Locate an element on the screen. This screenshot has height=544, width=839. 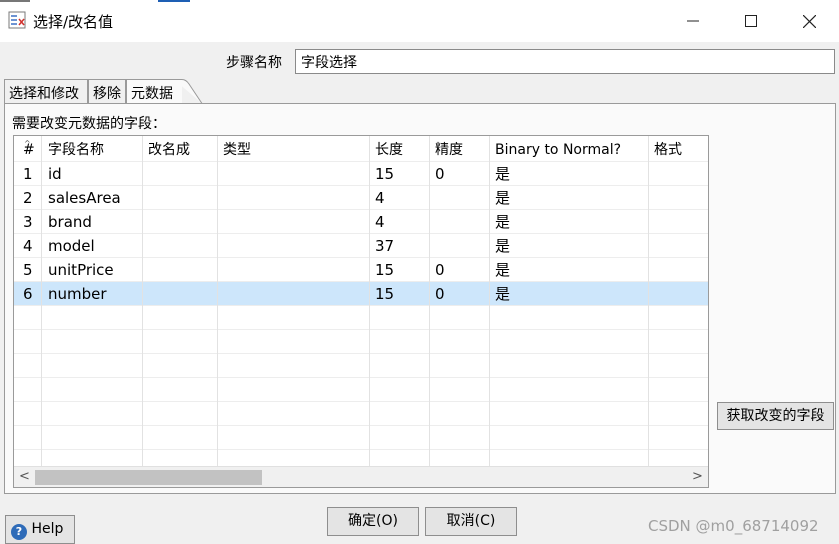
close-icon is located at coordinates (809, 21).